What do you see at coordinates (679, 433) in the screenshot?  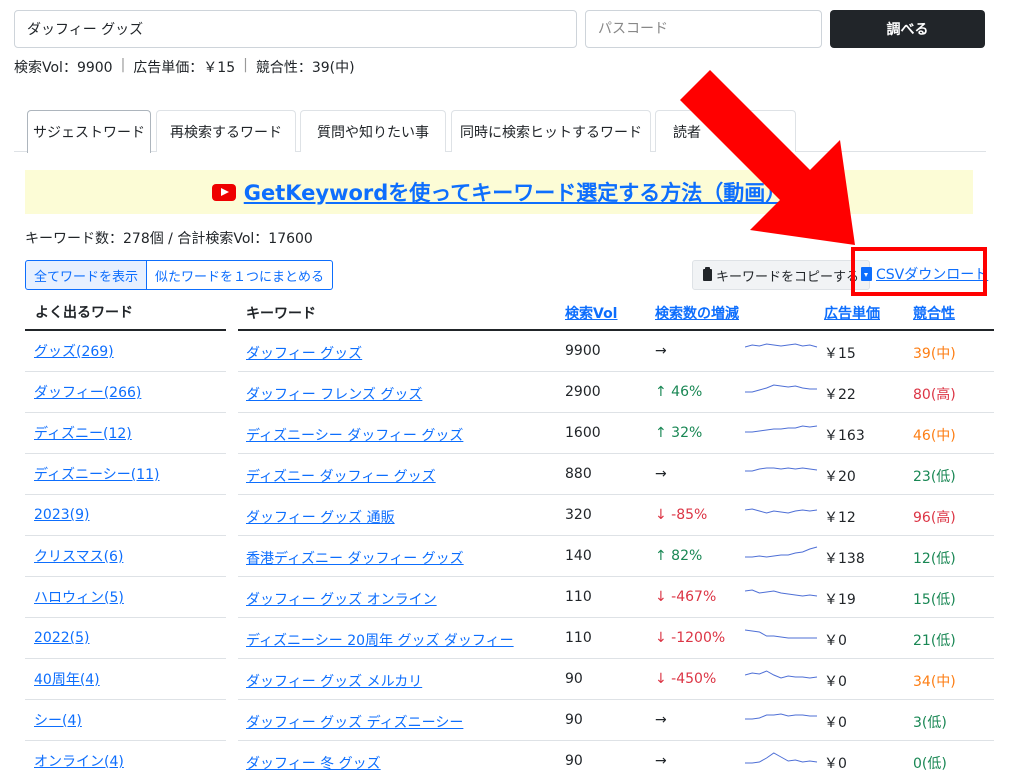 I see `trend-value: ↑ 32%` at bounding box center [679, 433].